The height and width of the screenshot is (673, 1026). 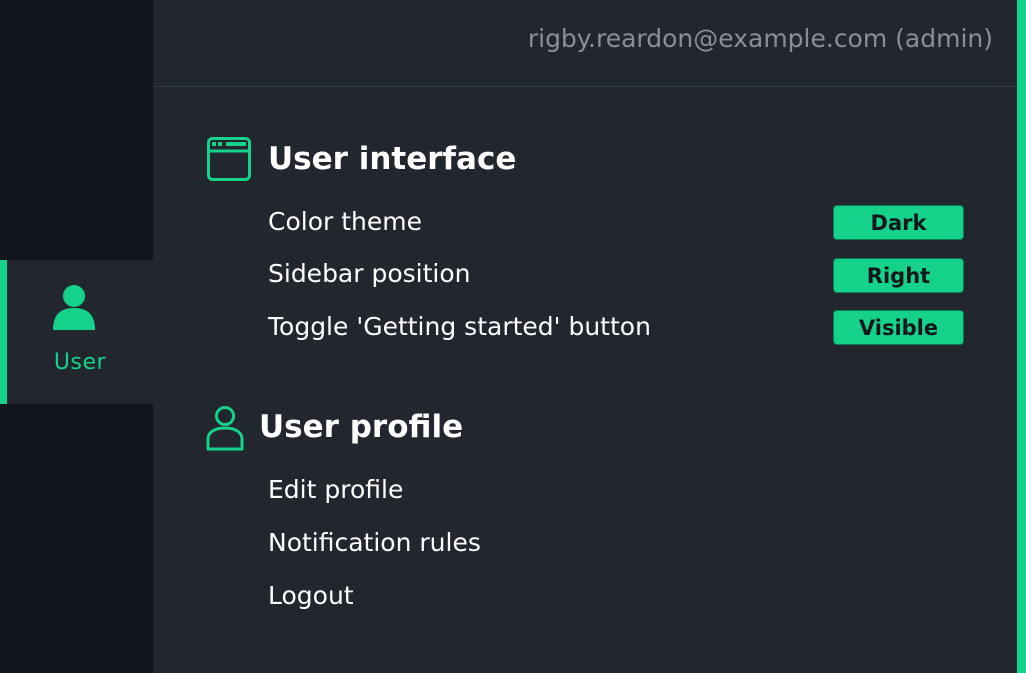 What do you see at coordinates (335, 489) in the screenshot?
I see `menu-item-edit-profile: Edit profile` at bounding box center [335, 489].